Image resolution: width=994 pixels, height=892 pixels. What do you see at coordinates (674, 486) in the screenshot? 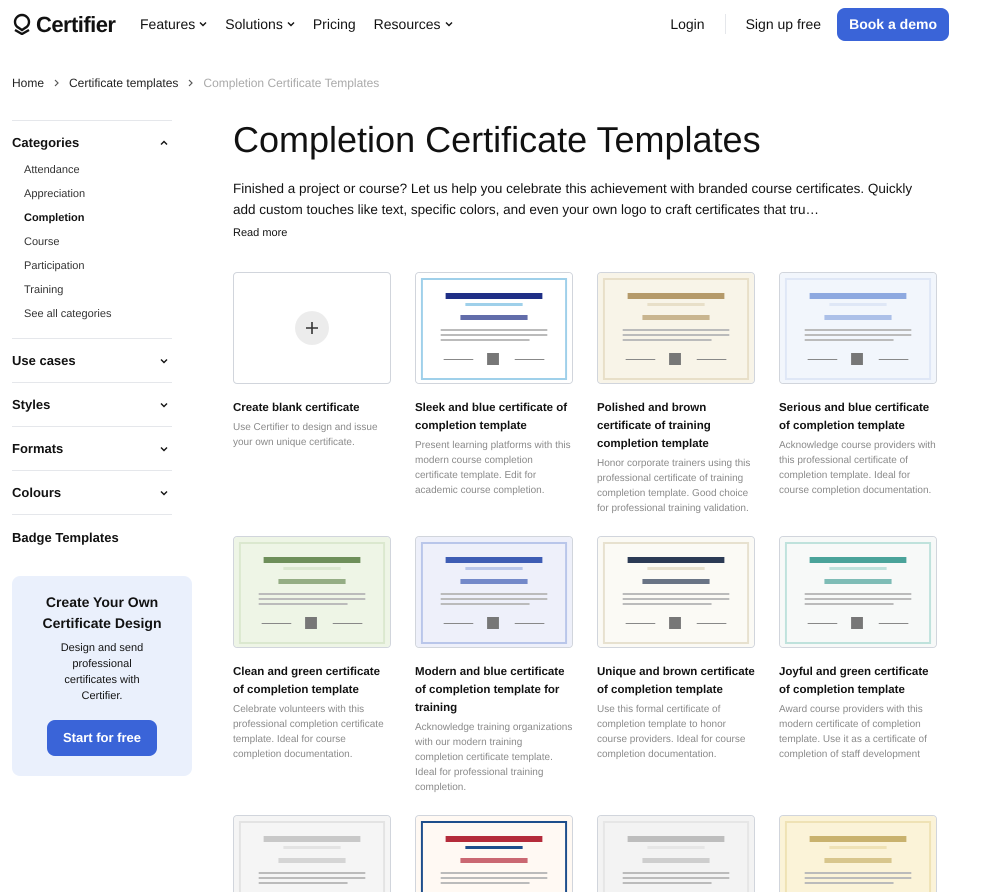
I see `template-description: Honor corporate trainers using this professional certificate of training completion template. Good choice for professional training validation.` at bounding box center [674, 486].